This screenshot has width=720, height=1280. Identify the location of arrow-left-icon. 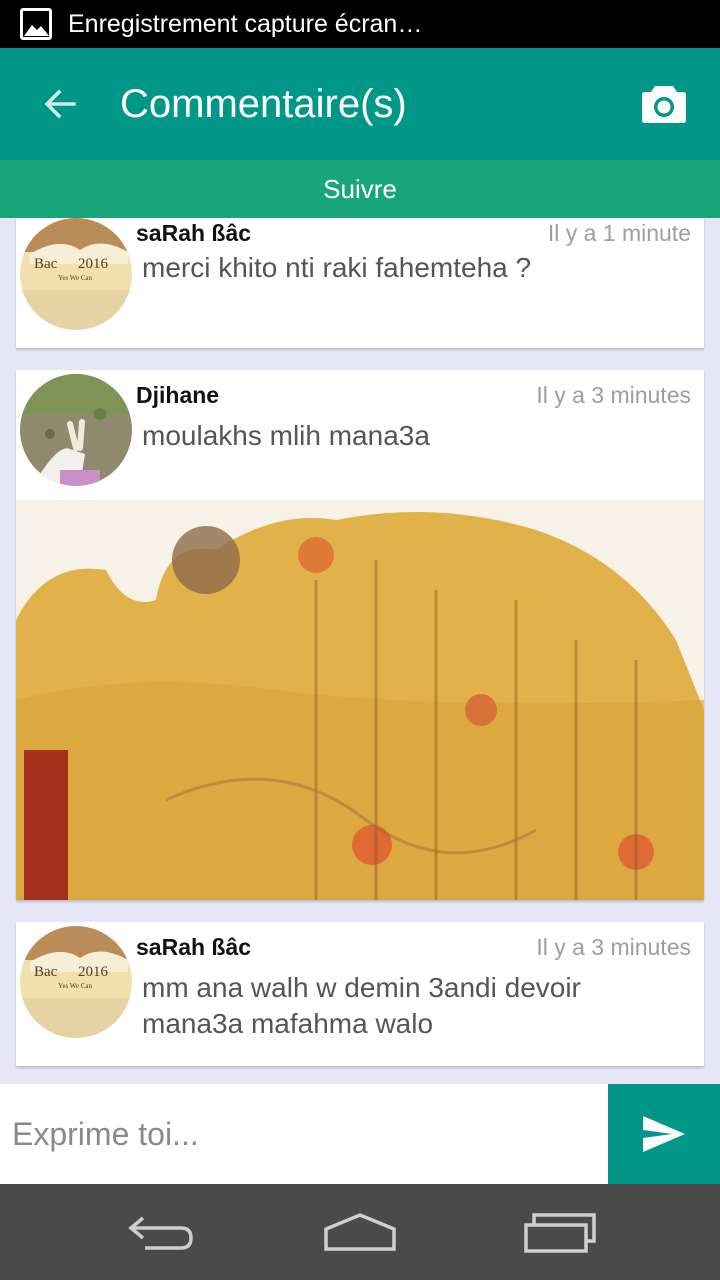
(60, 104).